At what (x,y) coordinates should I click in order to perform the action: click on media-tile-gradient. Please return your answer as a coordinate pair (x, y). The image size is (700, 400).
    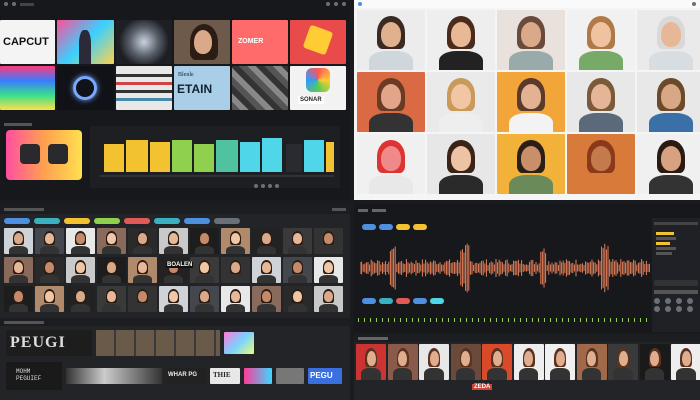
    Looking at the image, I should click on (85, 42).